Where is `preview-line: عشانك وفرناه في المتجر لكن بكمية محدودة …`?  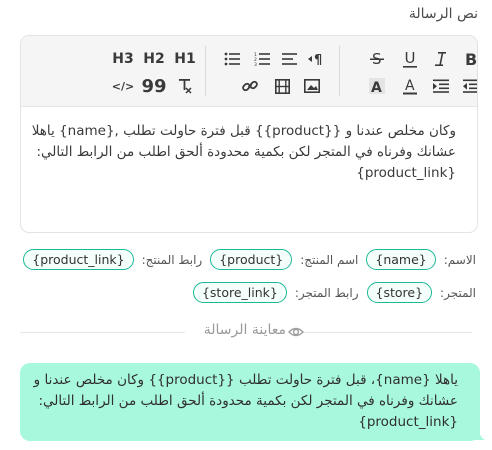 preview-line: عشانك وفرناه في المتجر لكن بكمية محدودة … is located at coordinates (248, 401).